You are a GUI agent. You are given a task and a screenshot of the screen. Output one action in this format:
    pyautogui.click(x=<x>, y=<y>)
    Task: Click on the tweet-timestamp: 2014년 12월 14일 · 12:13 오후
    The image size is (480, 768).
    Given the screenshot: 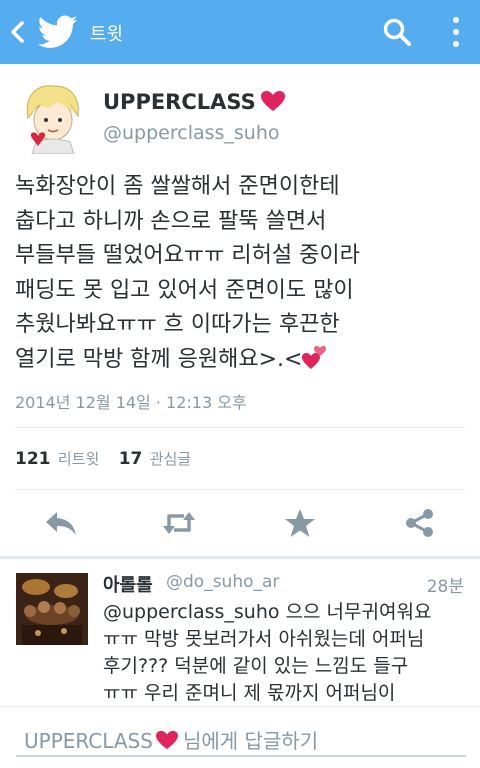 What is the action you would take?
    pyautogui.click(x=131, y=402)
    